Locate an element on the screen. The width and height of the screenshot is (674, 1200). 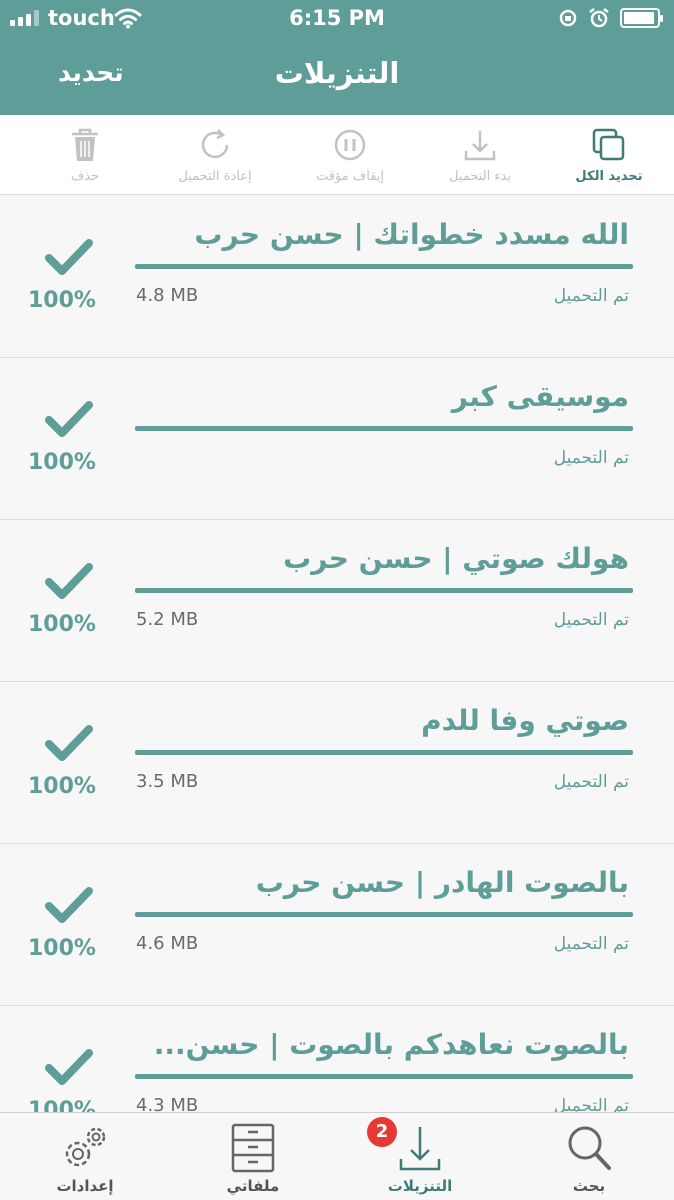
select-all-label: تحديد الكل is located at coordinates (609, 176).